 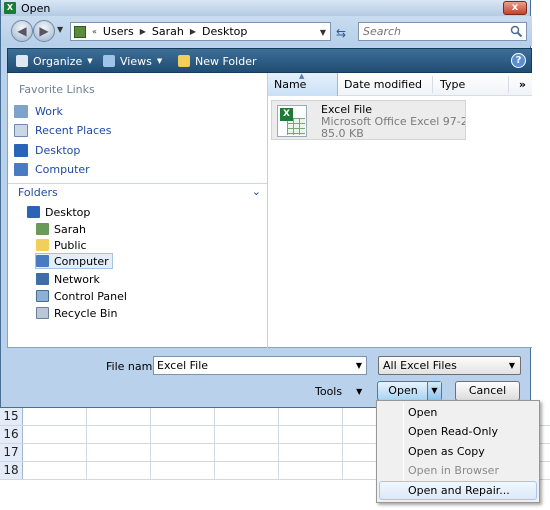 I want to click on file-type-select: All Excel Files ▼, so click(x=449, y=365).